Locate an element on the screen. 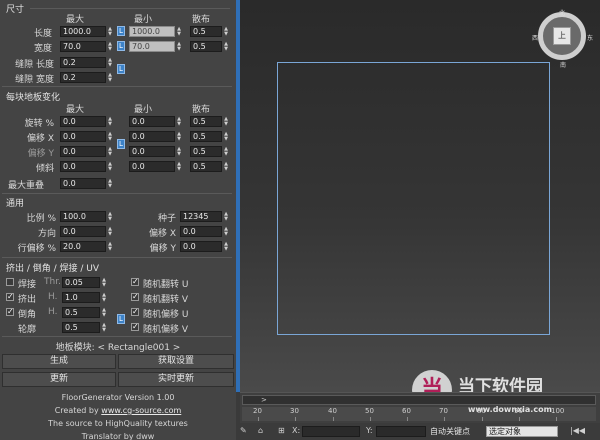 The image size is (600, 440). source-text: The source to HighQuality textures is located at coordinates (118, 423).